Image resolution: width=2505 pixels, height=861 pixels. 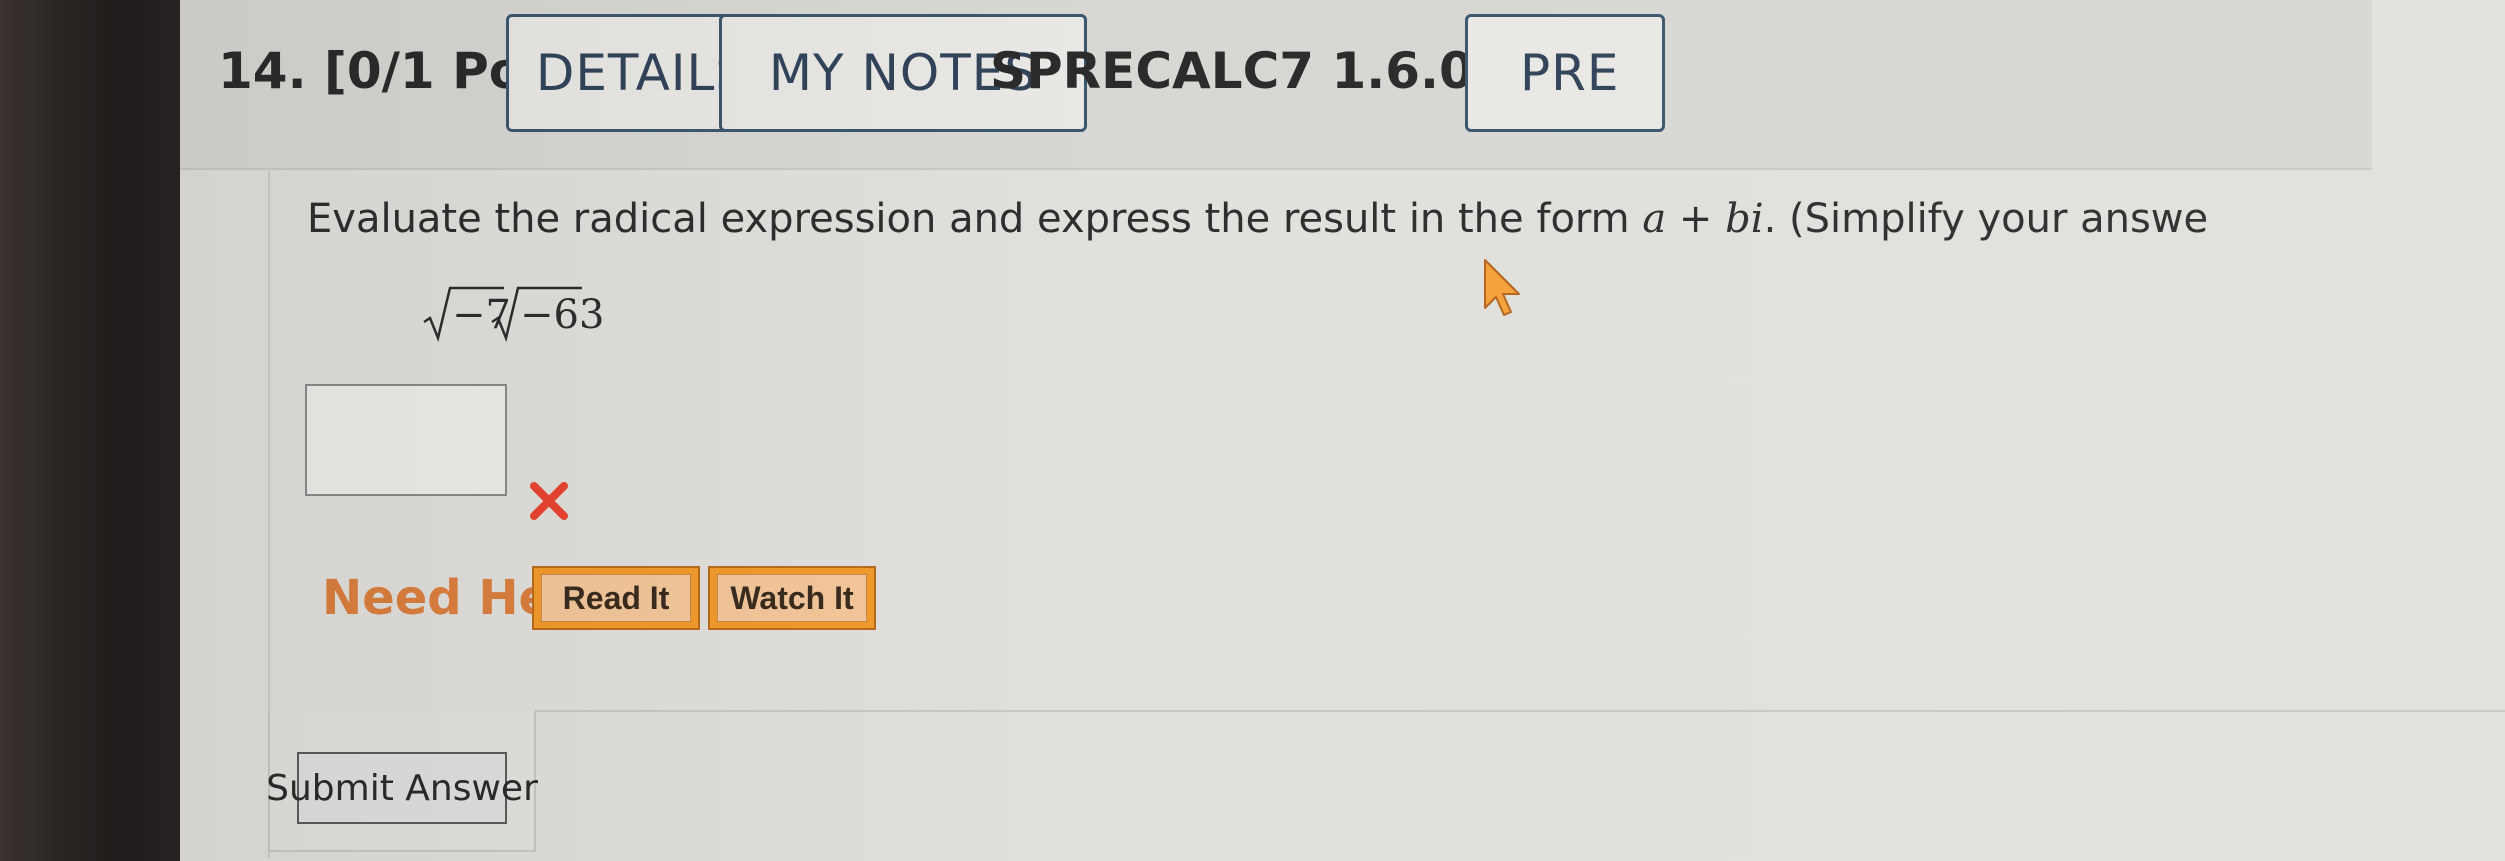 I want to click on section-divider, so click(x=1520, y=711).